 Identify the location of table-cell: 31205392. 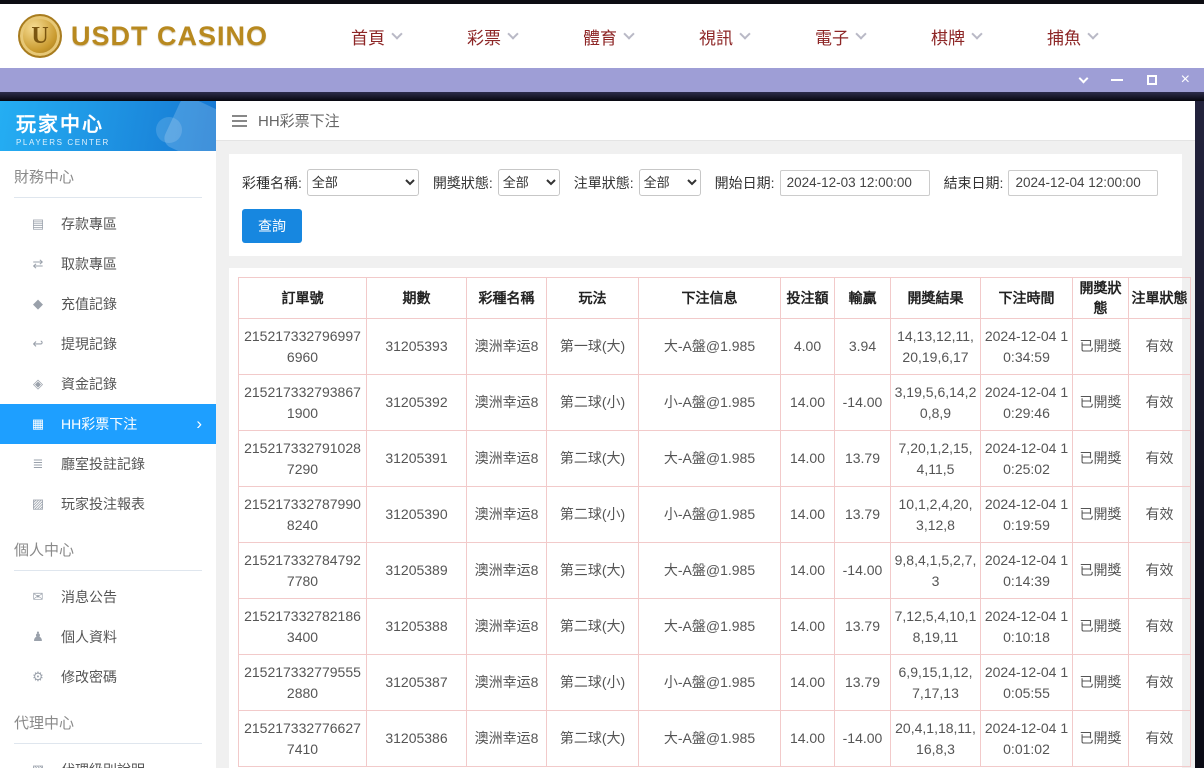
(416, 402).